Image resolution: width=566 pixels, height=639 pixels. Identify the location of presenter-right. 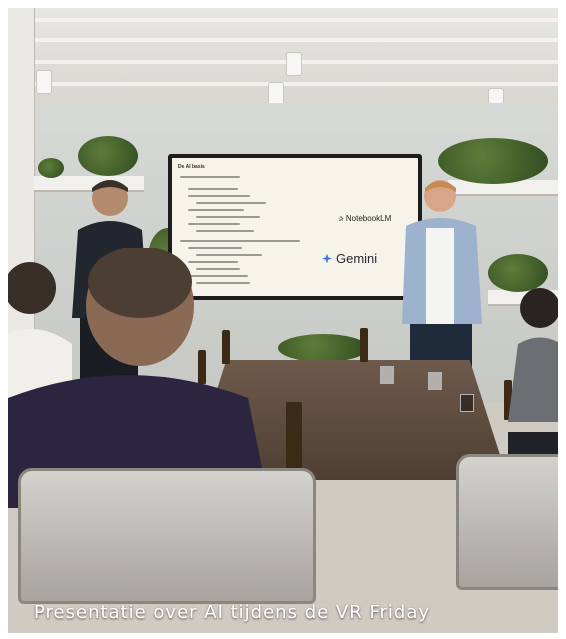
(442, 277).